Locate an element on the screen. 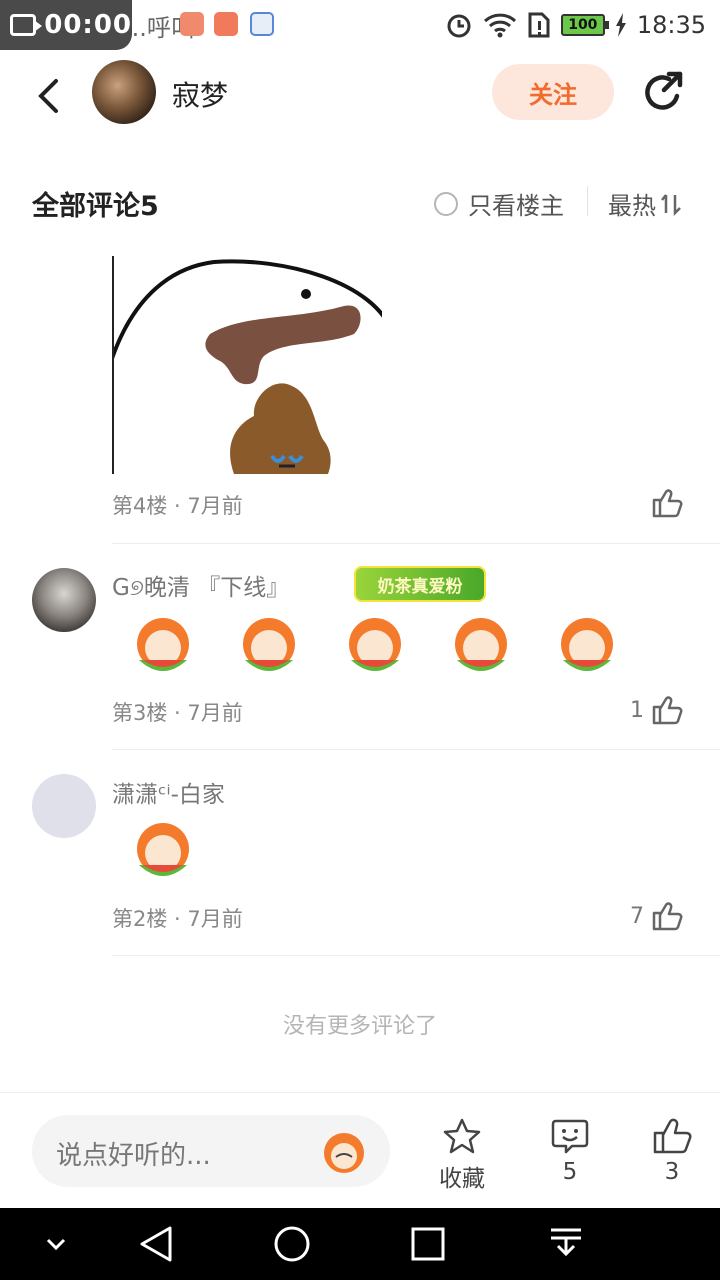 This screenshot has width=720, height=1280. sort-hot-label: 最热 is located at coordinates (632, 206).